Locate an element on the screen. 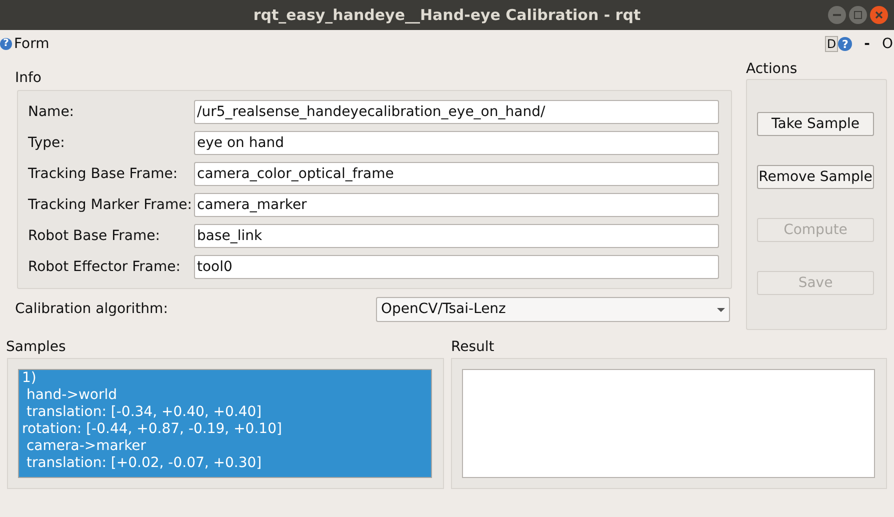  field-label: Robot Base Frame: is located at coordinates (94, 236).